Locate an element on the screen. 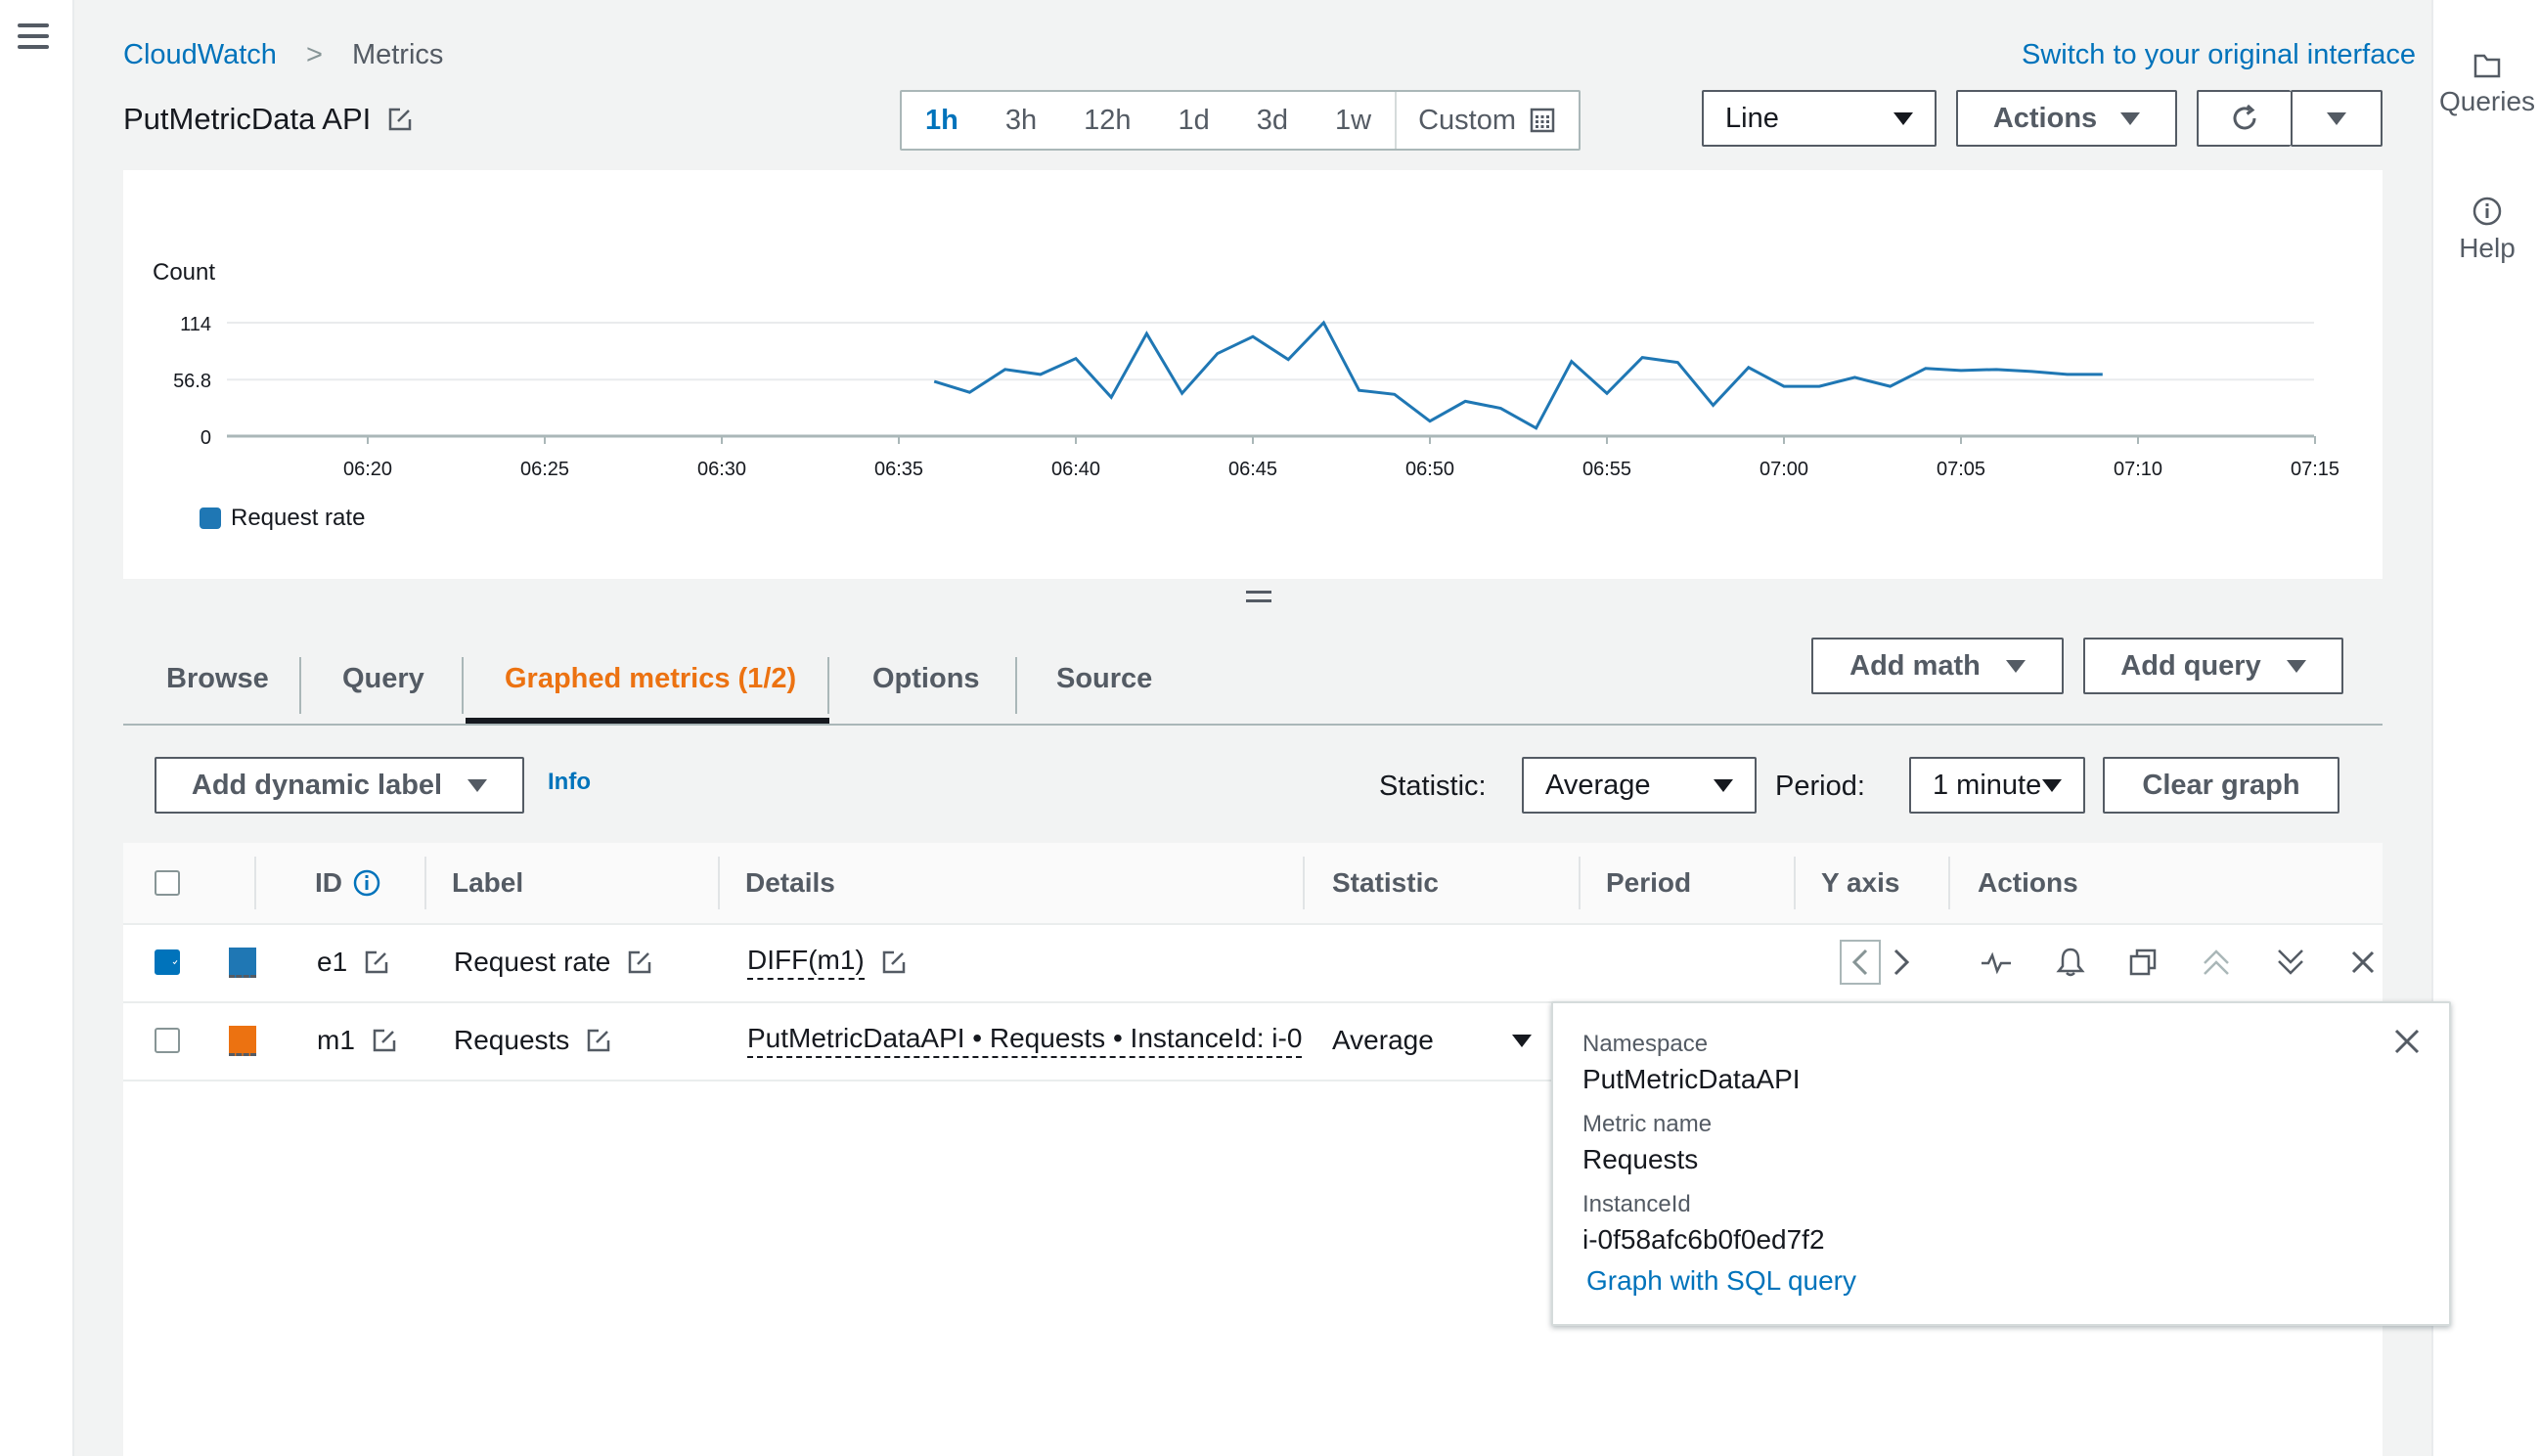 This screenshot has width=2539, height=1456. time-range-12h: 12h is located at coordinates (1107, 120).